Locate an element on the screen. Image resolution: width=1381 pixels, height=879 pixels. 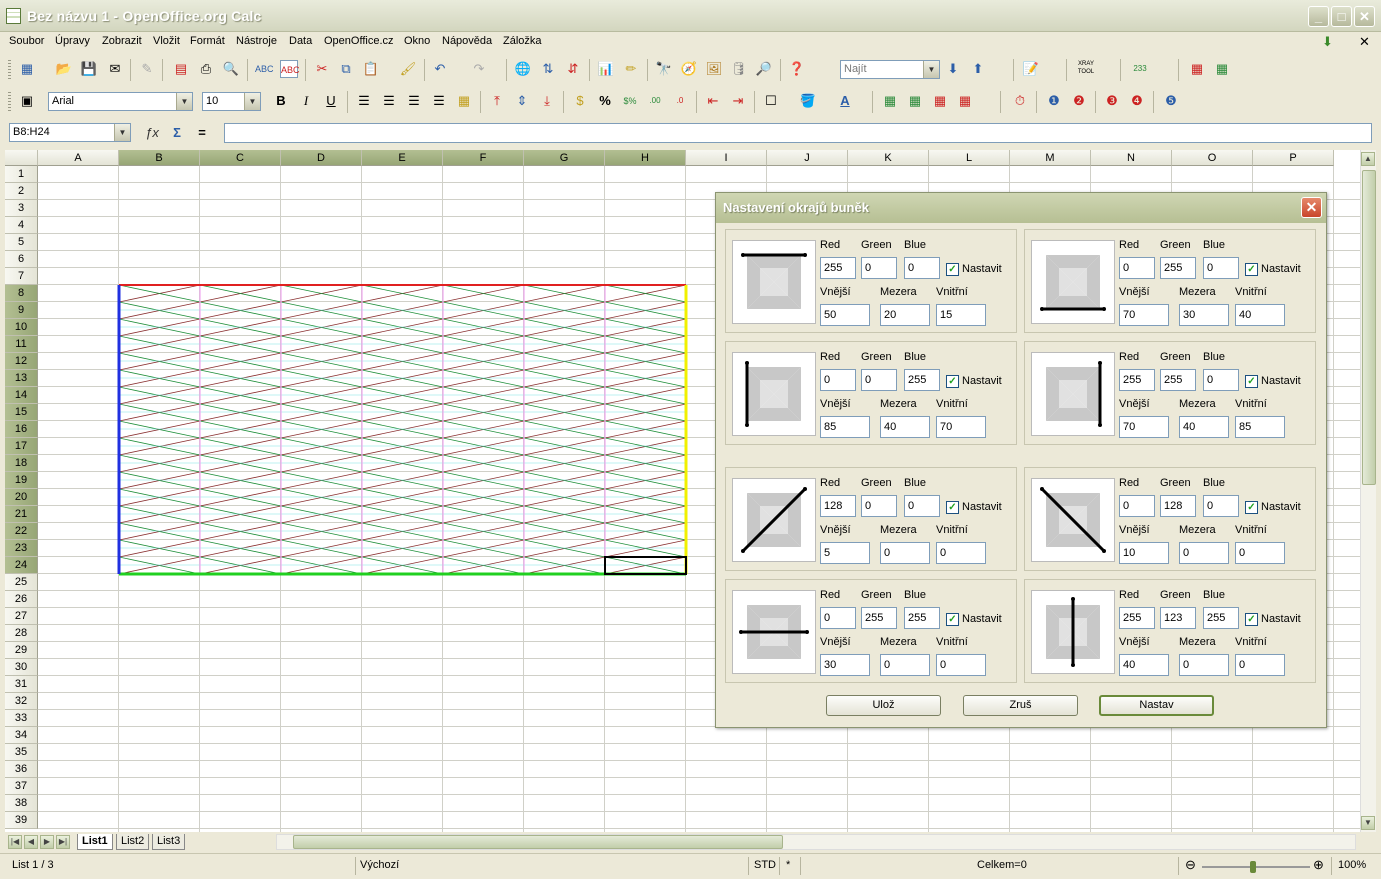
cut-icon: ✂ is located at coordinates (322, 69).